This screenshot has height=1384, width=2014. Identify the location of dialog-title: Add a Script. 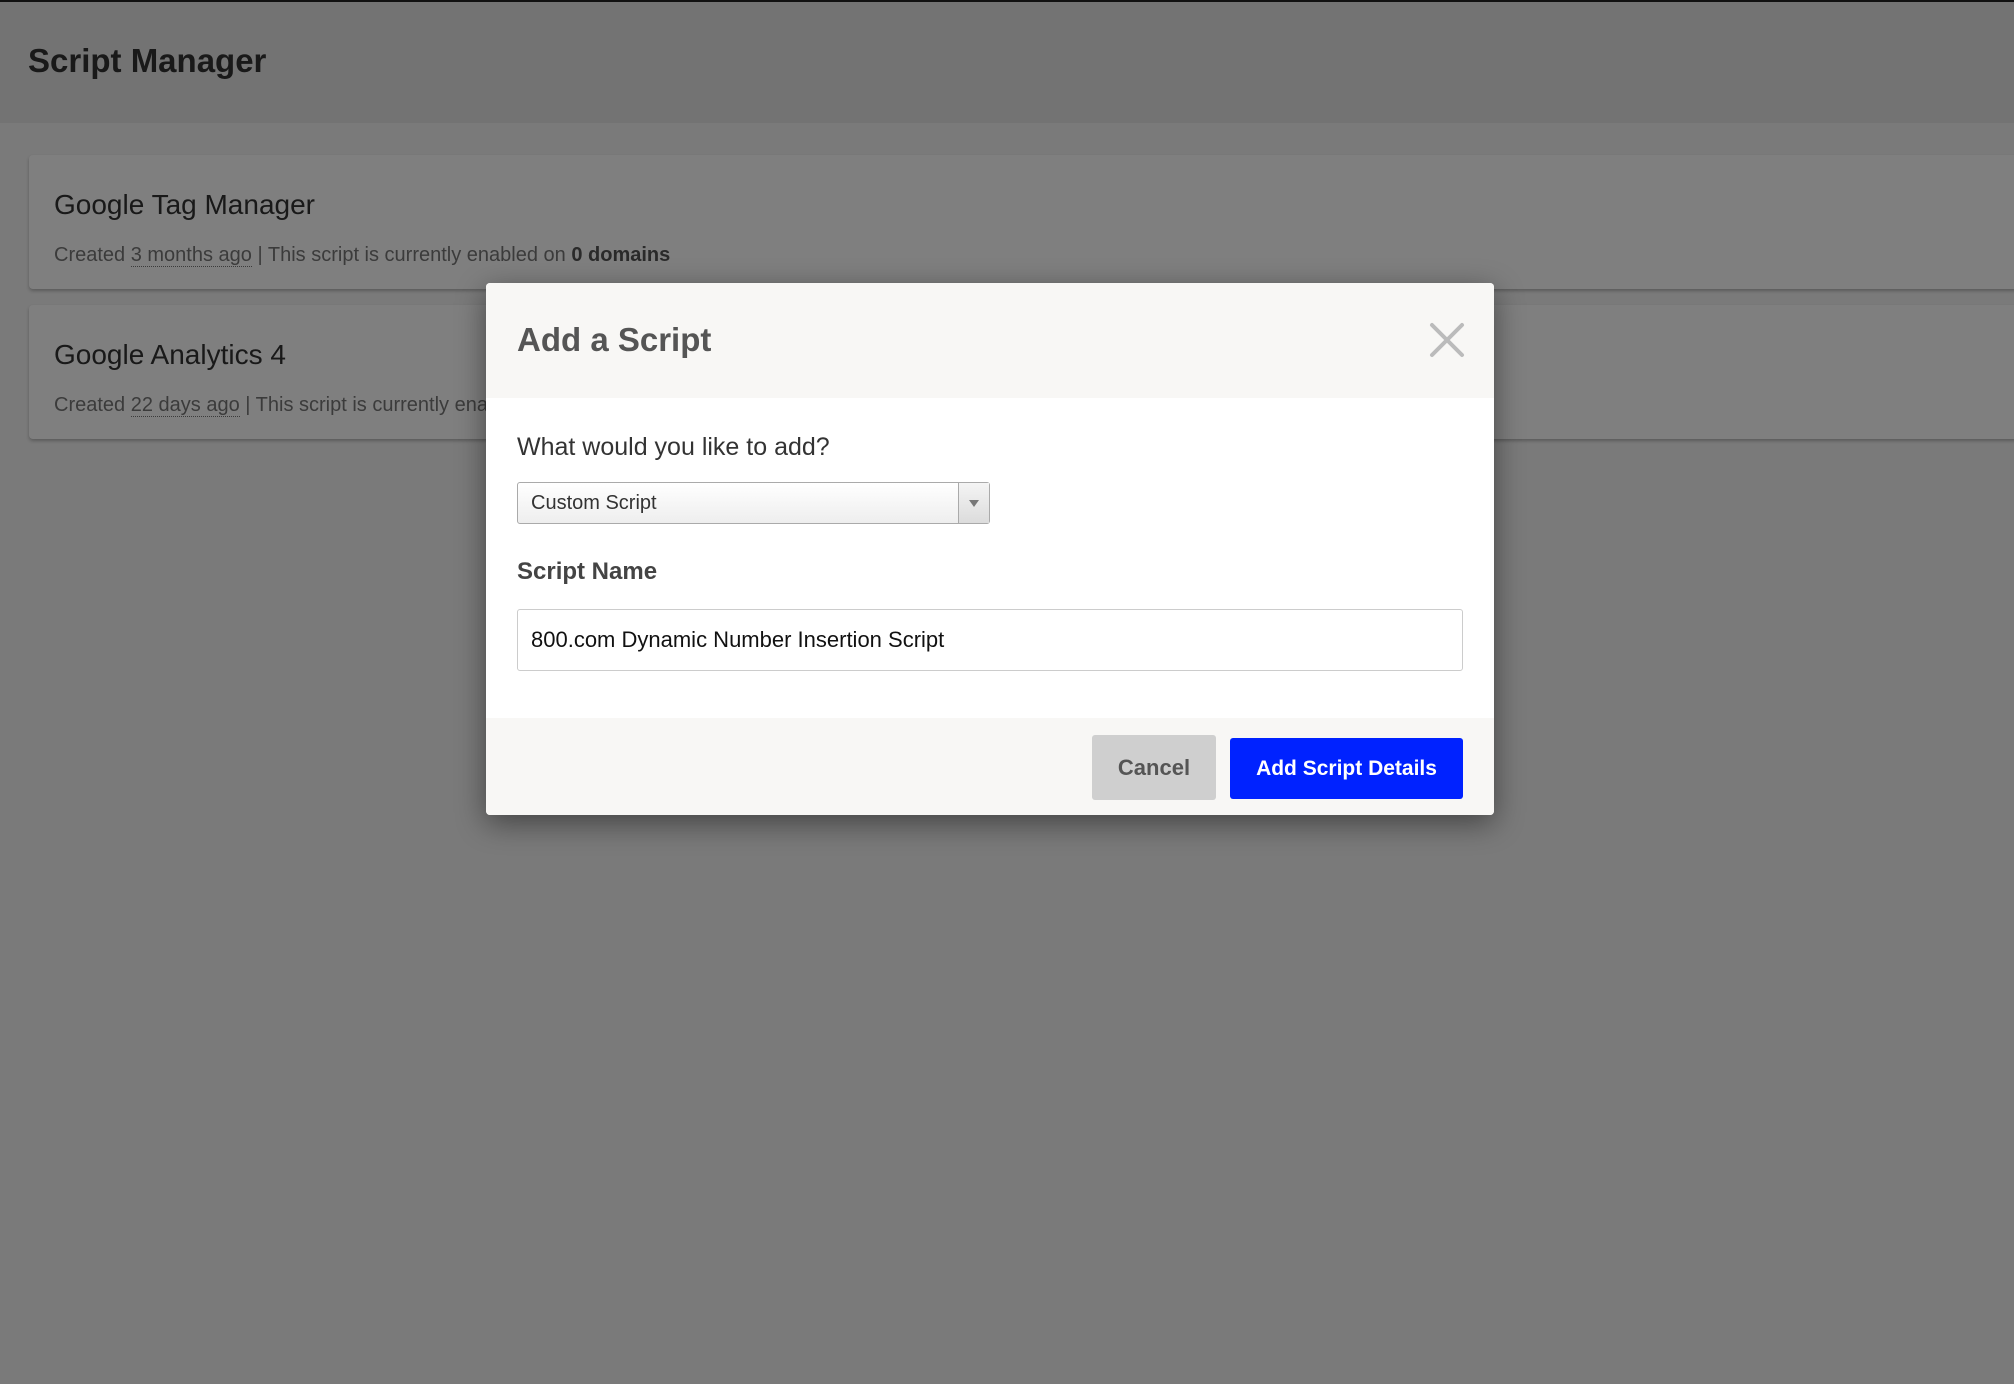
(614, 339).